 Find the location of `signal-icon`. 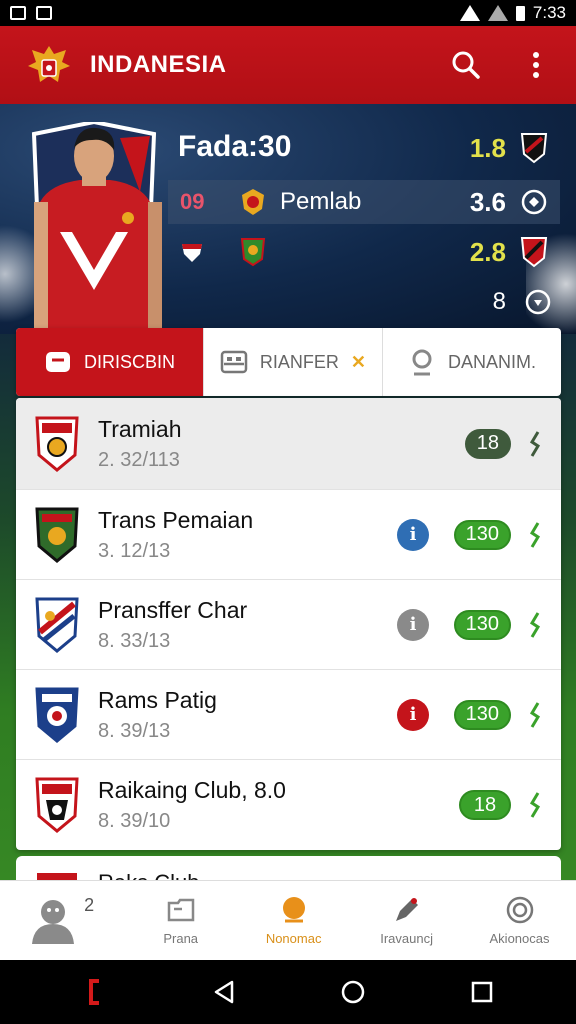

signal-icon is located at coordinates (497, 13).